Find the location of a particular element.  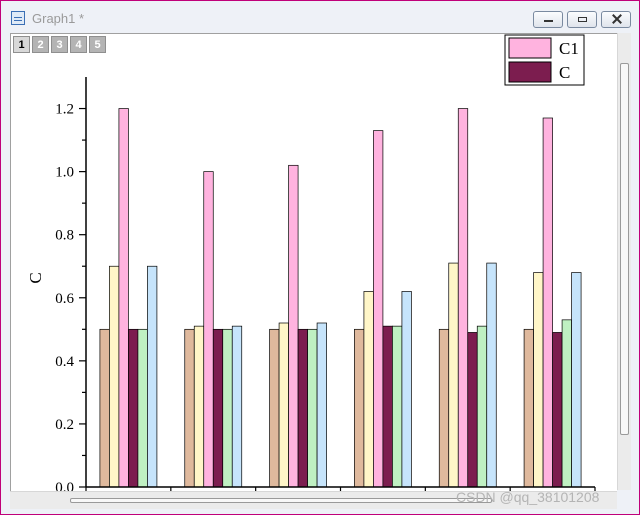

title-bar: Graph1 * is located at coordinates (320, 16).